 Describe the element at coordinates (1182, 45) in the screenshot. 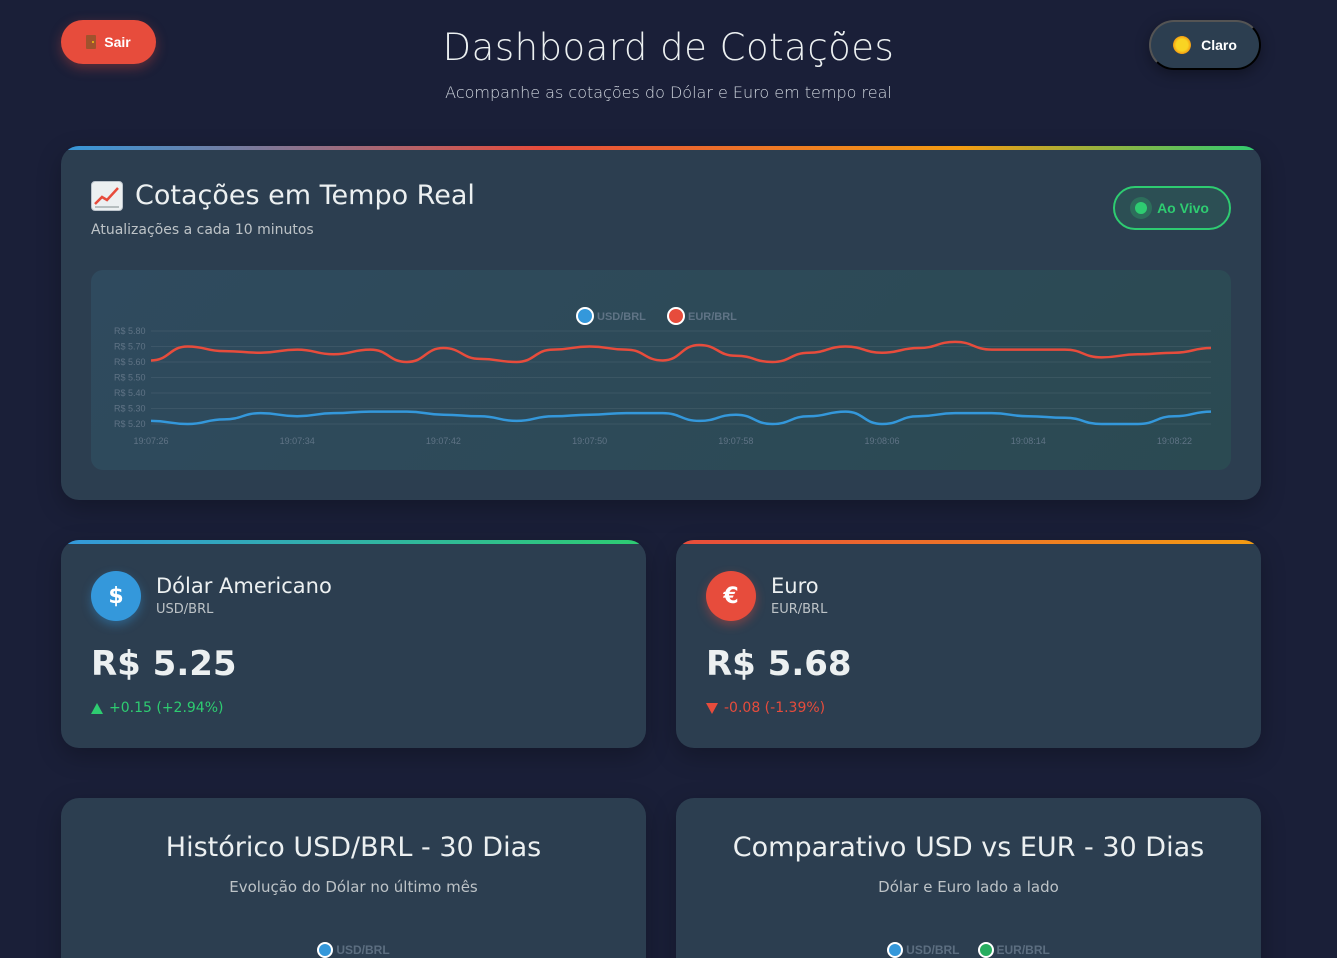

I see `sun-icon` at that location.